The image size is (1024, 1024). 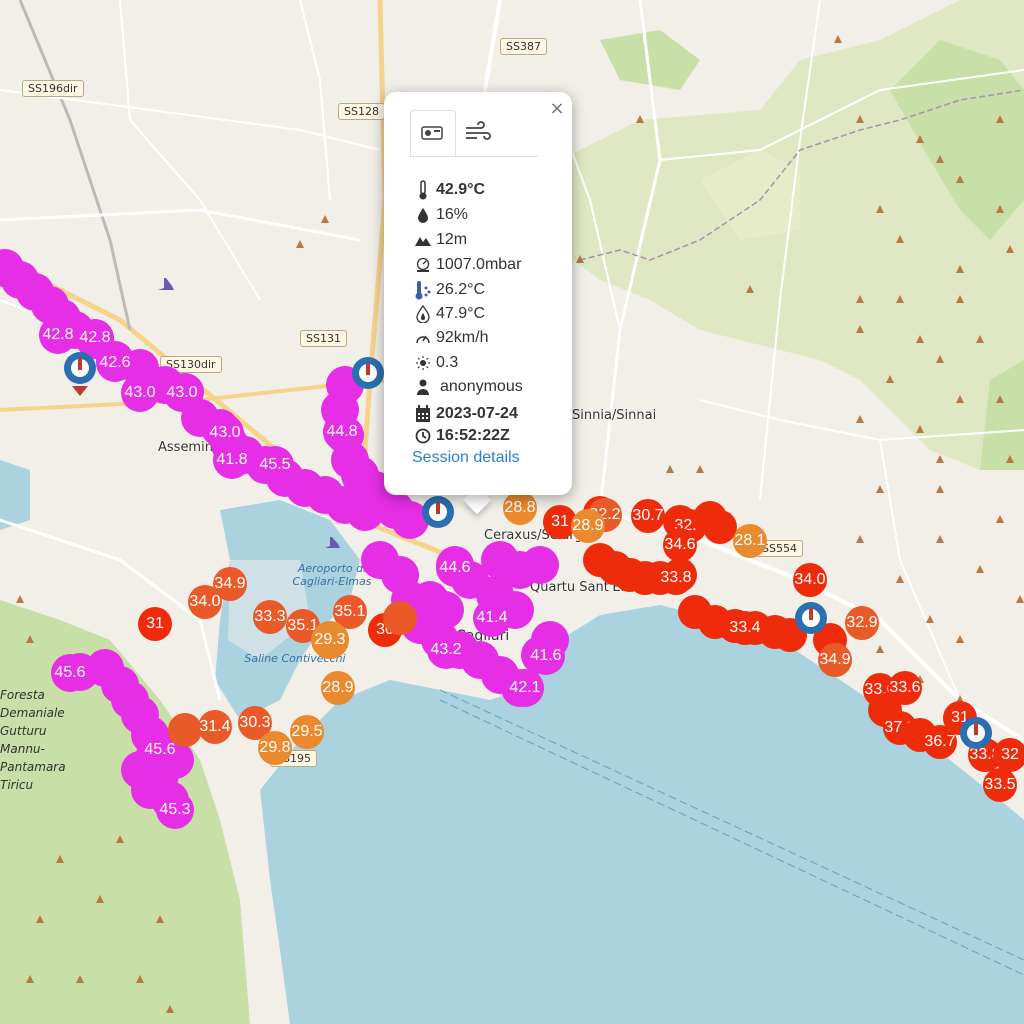 I want to click on session-details-link: Session details, so click(x=466, y=458).